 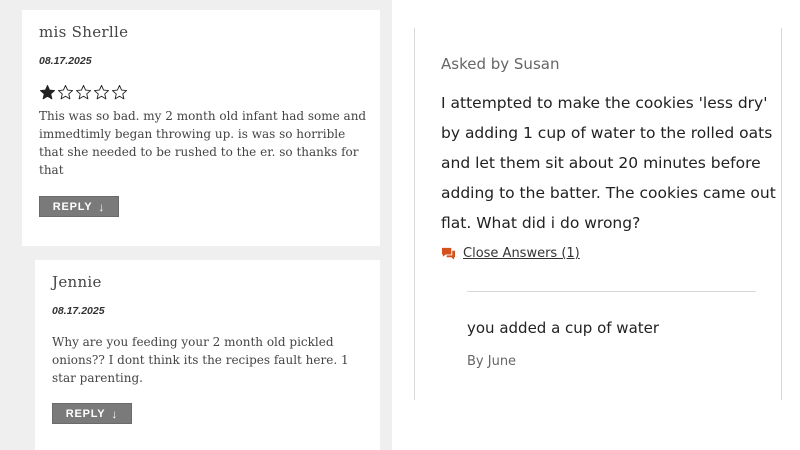 What do you see at coordinates (601, 163) in the screenshot?
I see `question-text-line: and let them sit about 20 minutes before` at bounding box center [601, 163].